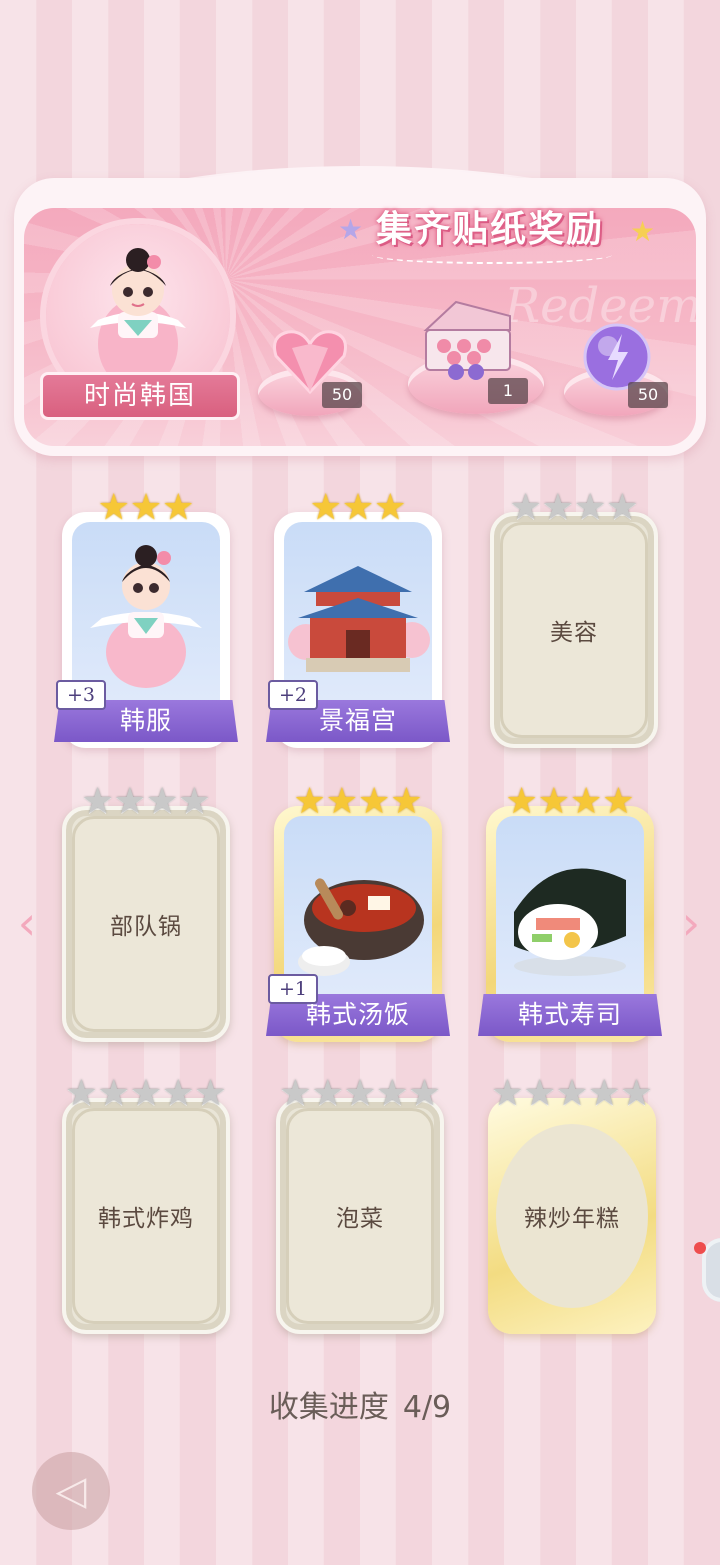  What do you see at coordinates (572, 1205) in the screenshot?
I see `sticker-card: 辣炒年糕 ★ ★ ★ ★ ★` at bounding box center [572, 1205].